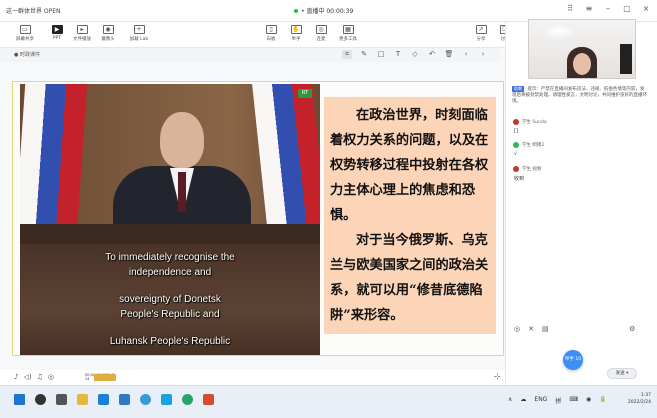 This screenshot has width=657, height=418. I want to click on taskbar-apps, so click(114, 399).